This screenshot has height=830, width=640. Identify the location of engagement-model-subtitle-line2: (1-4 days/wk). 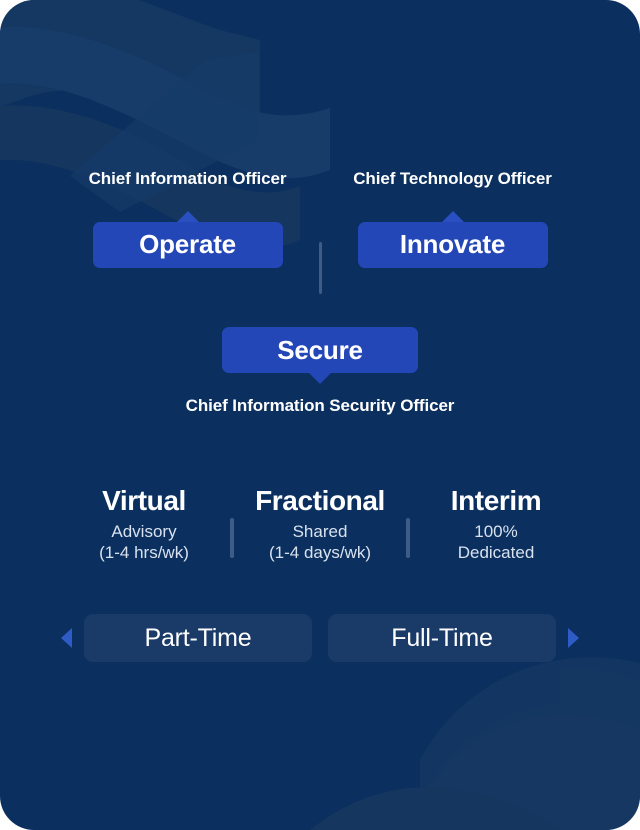
(320, 553).